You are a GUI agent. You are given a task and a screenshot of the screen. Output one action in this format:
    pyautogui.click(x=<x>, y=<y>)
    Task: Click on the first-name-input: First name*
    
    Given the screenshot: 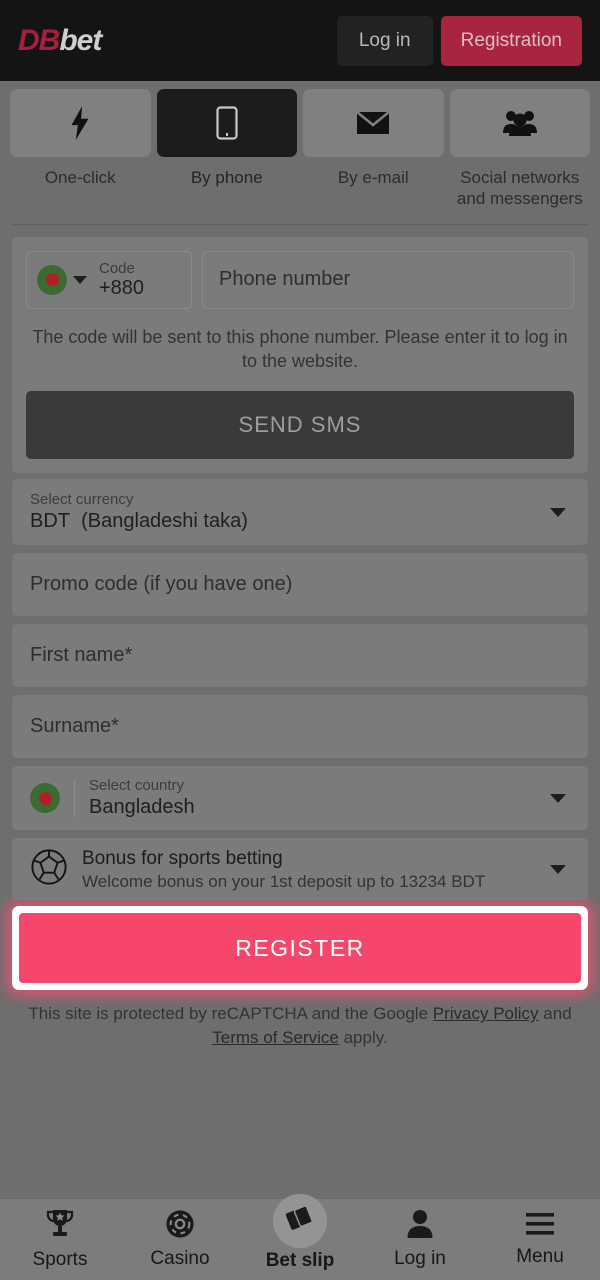 What is the action you would take?
    pyautogui.click(x=300, y=656)
    